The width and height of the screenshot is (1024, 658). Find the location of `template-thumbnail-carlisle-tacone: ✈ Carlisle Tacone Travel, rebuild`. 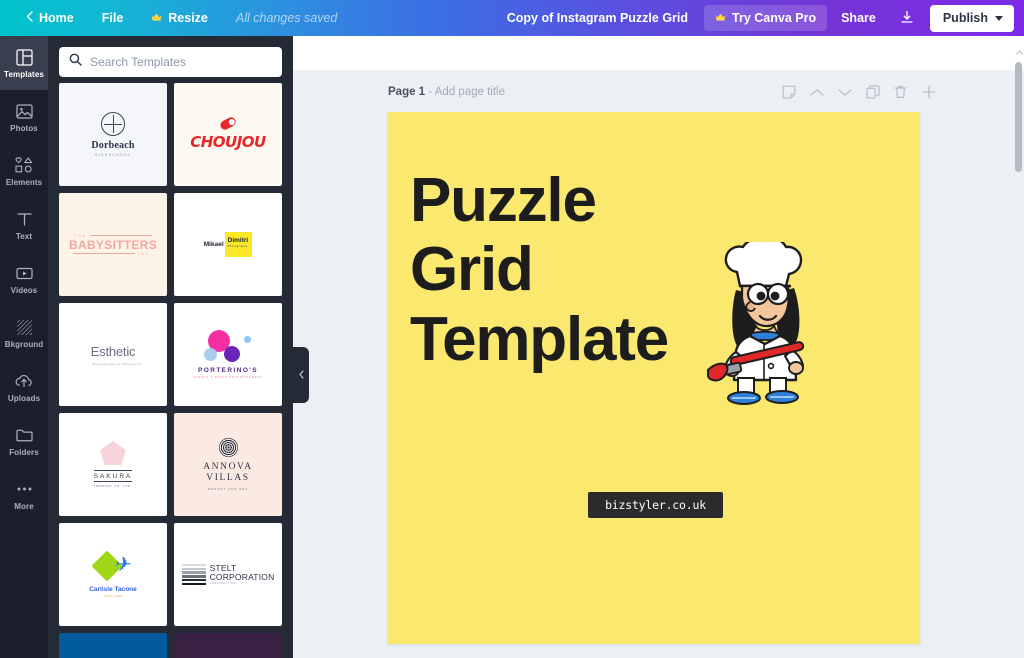

template-thumbnail-carlisle-tacone: ✈ Carlisle Tacone Travel, rebuild is located at coordinates (113, 574).